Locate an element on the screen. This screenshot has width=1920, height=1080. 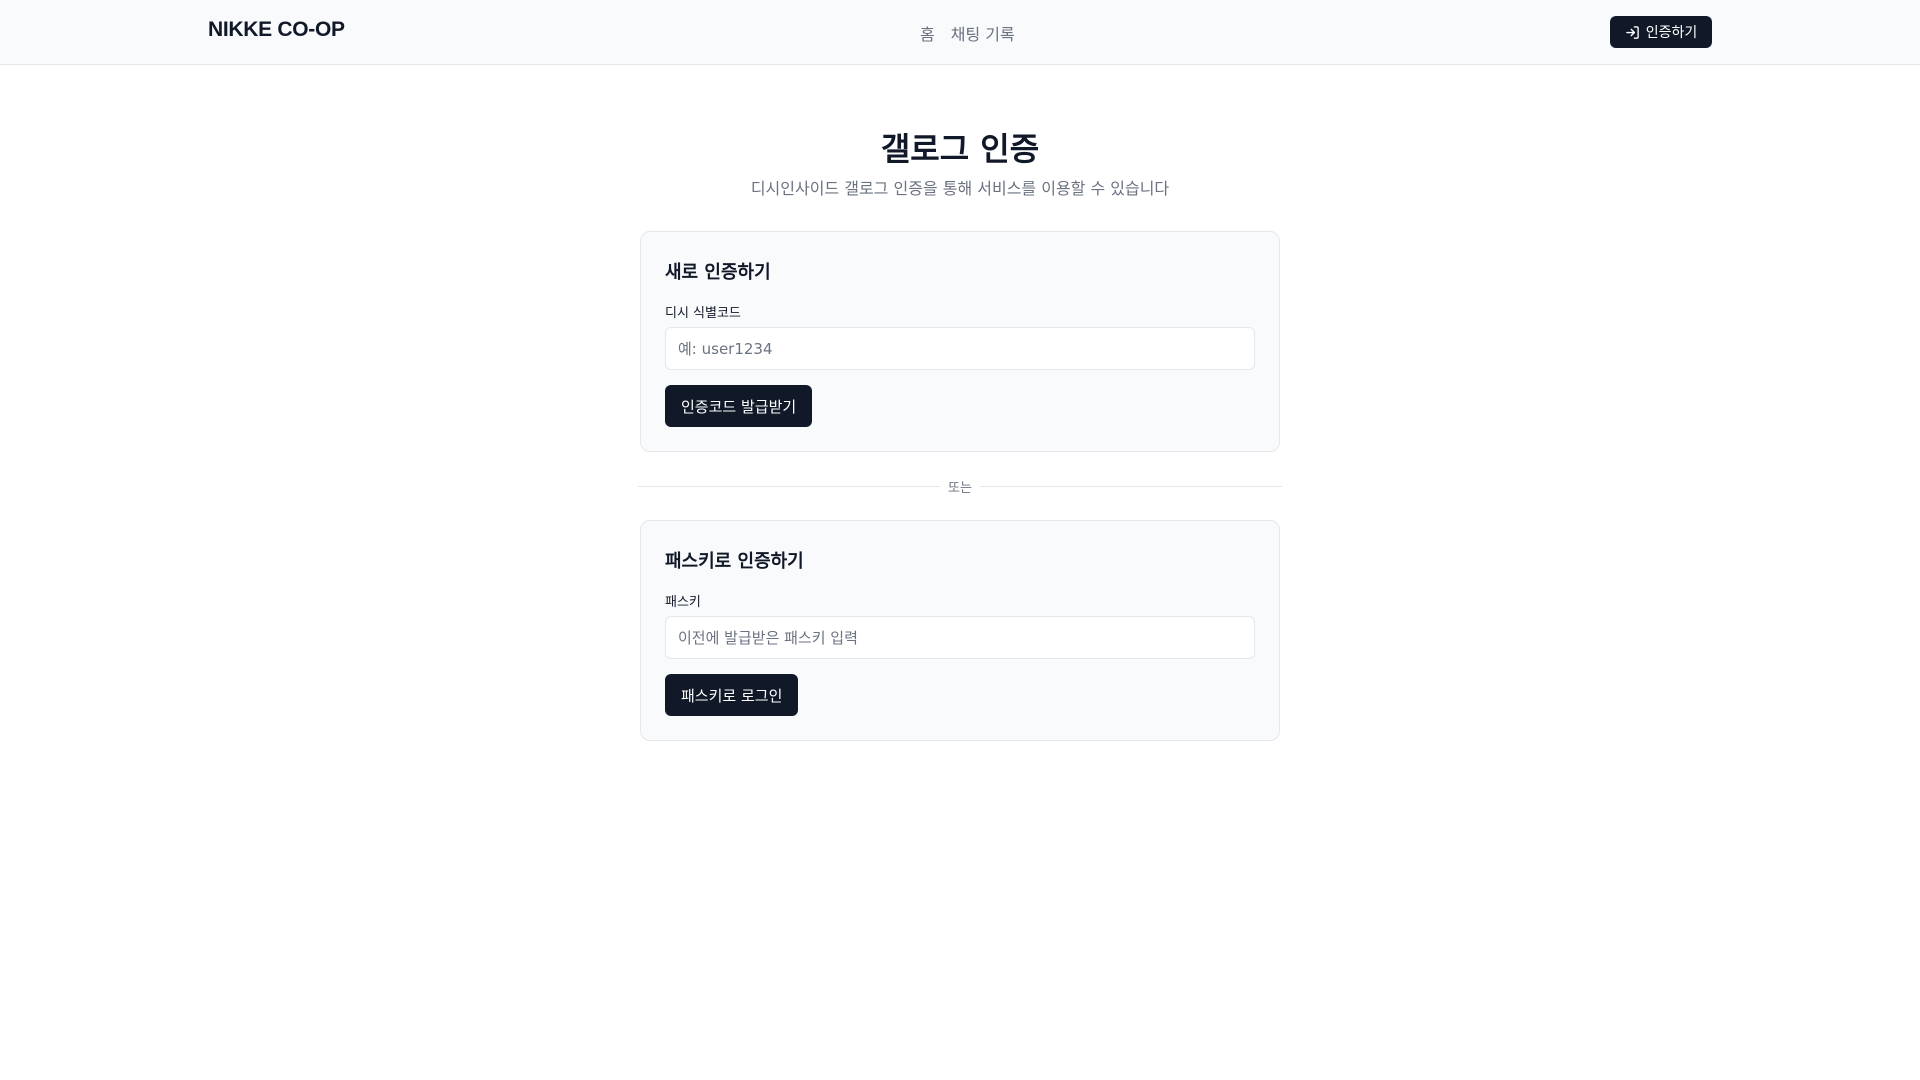
dc-id-input is located at coordinates (960, 348).